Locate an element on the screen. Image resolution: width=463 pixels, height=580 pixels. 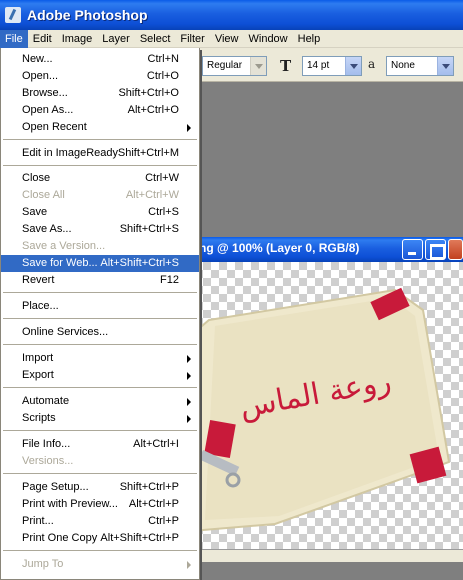
menu-help: Help is located at coordinates (309, 39).